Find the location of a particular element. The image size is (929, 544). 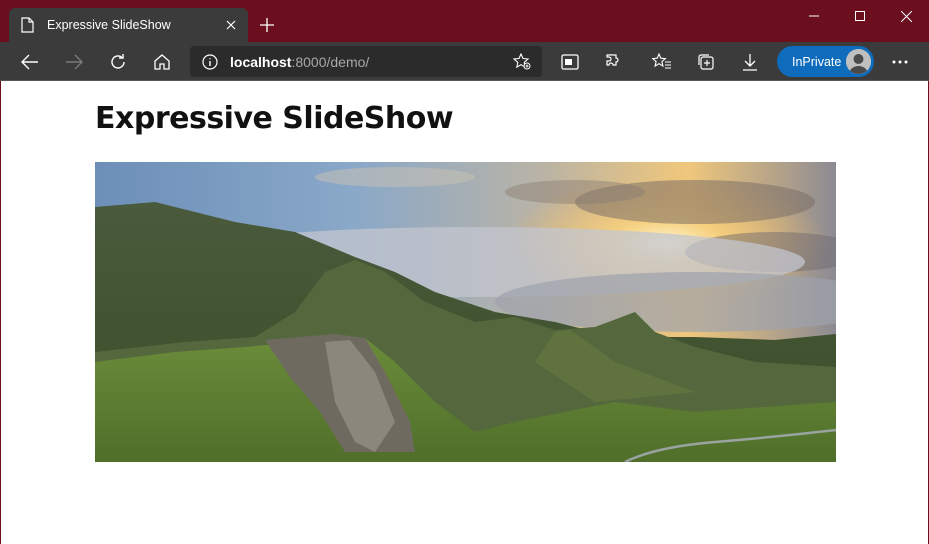

close-tab-icon is located at coordinates (231, 25).